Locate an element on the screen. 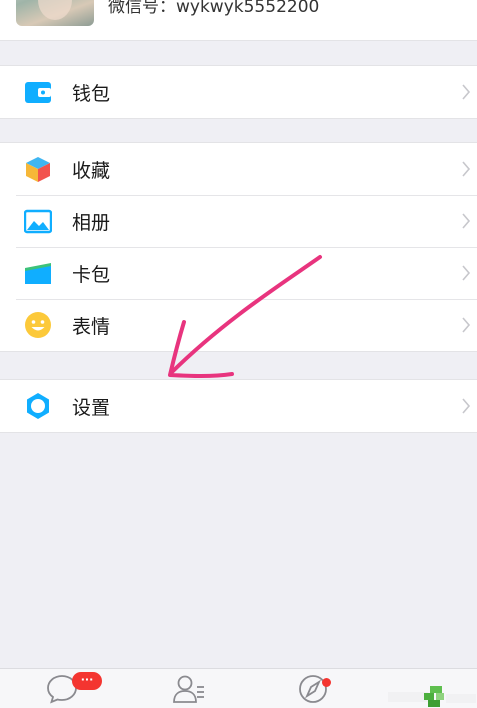 The image size is (477, 708). picture-icon is located at coordinates (38, 221).